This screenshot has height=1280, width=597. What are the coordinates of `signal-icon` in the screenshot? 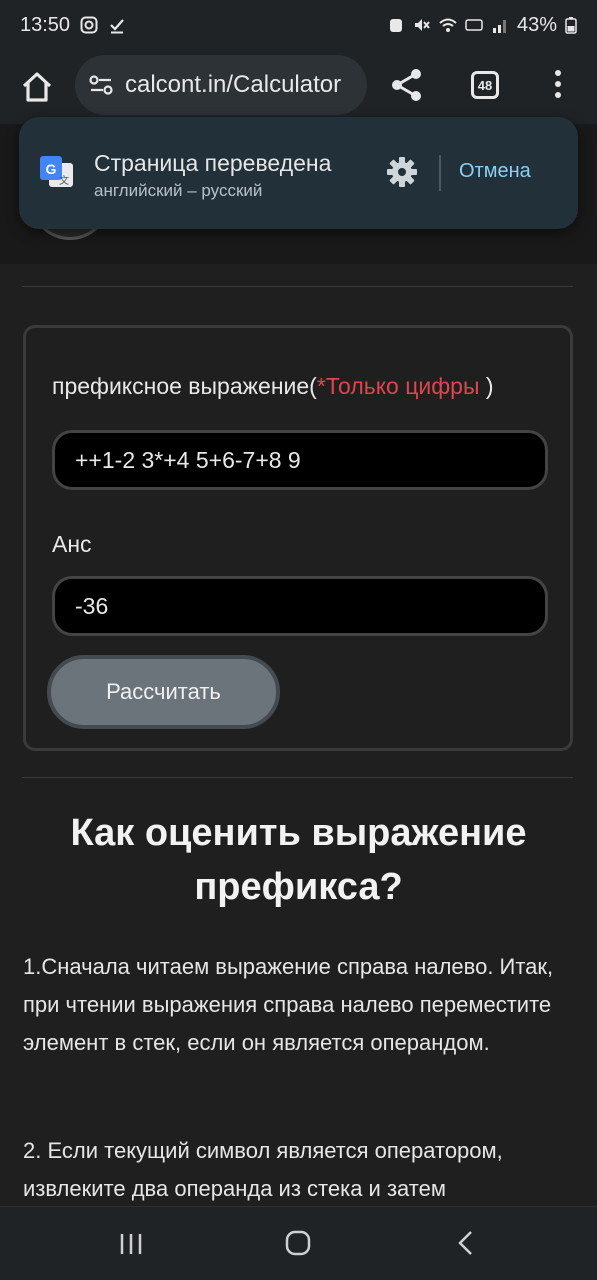 It's located at (499, 26).